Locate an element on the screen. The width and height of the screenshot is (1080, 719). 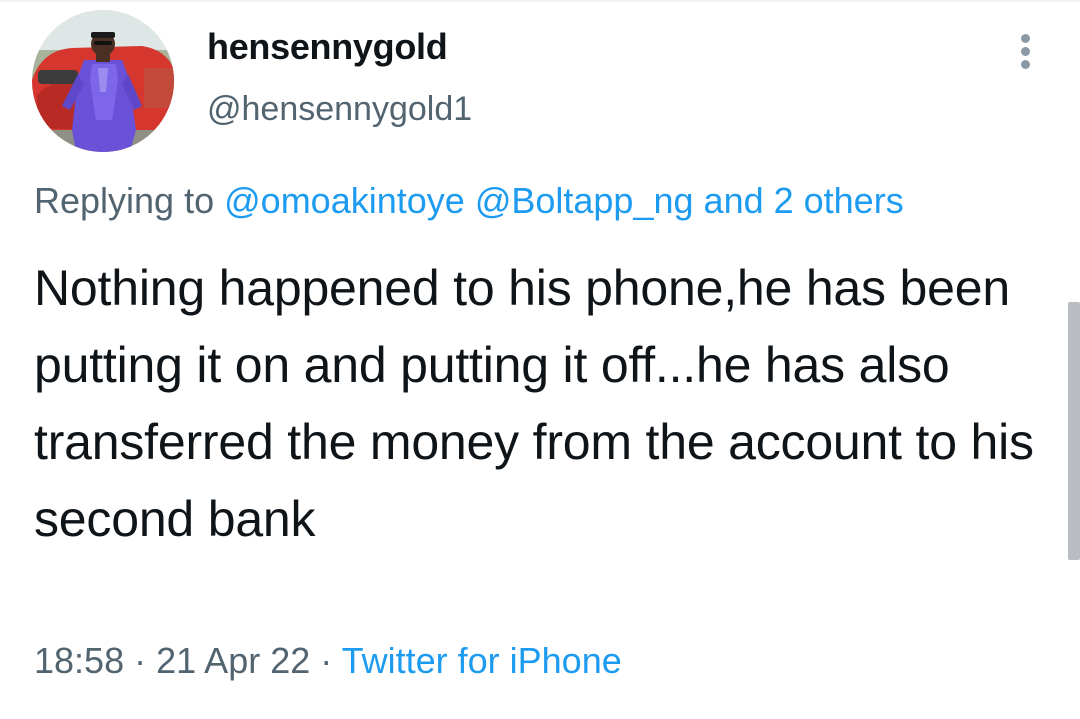
top-divider is located at coordinates (540, 1).